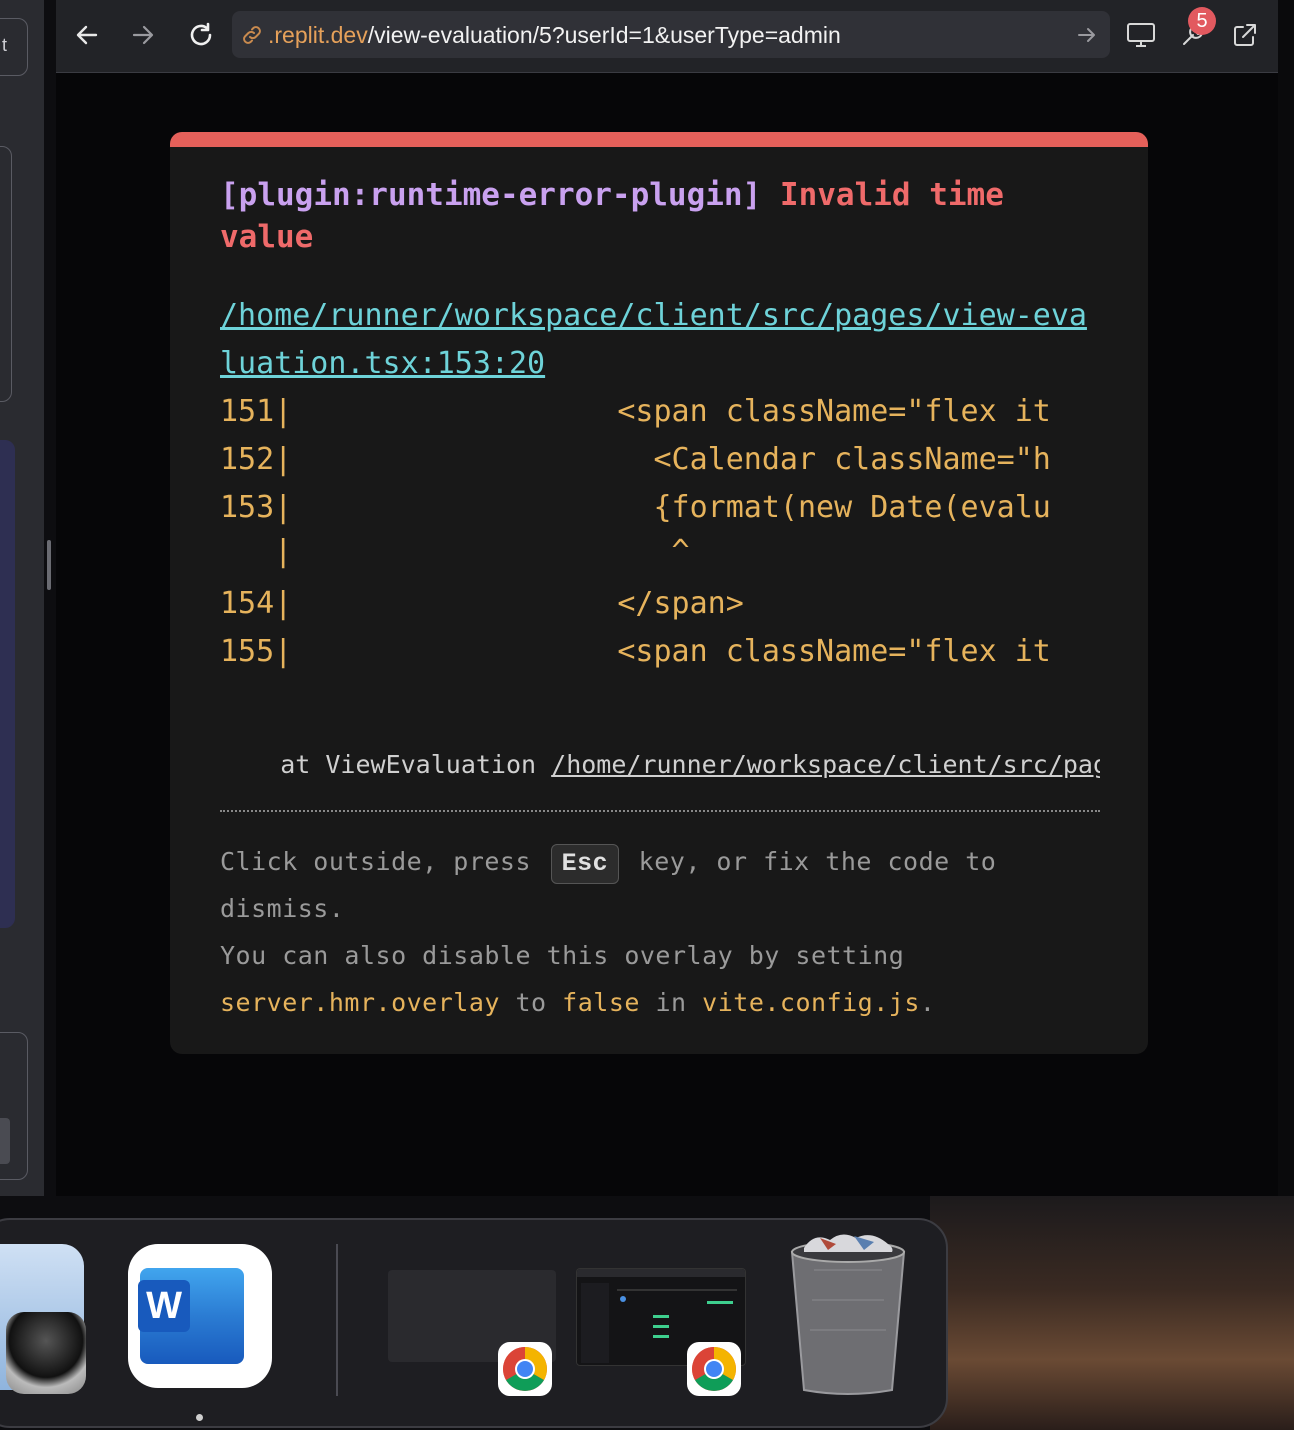 This screenshot has width=1294, height=1430. Describe the element at coordinates (360, 1002) in the screenshot. I see `config-key: server.hmr.overlay` at that location.